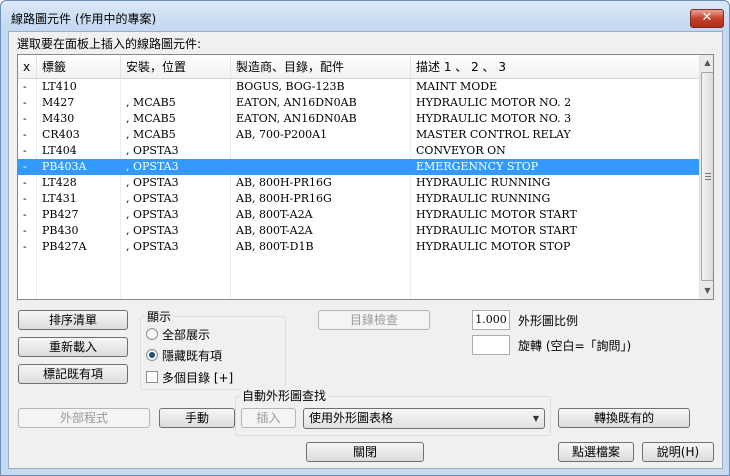 This screenshot has width=730, height=476. Describe the element at coordinates (624, 418) in the screenshot. I see `swap-existing-button: 轉換既有的` at that location.